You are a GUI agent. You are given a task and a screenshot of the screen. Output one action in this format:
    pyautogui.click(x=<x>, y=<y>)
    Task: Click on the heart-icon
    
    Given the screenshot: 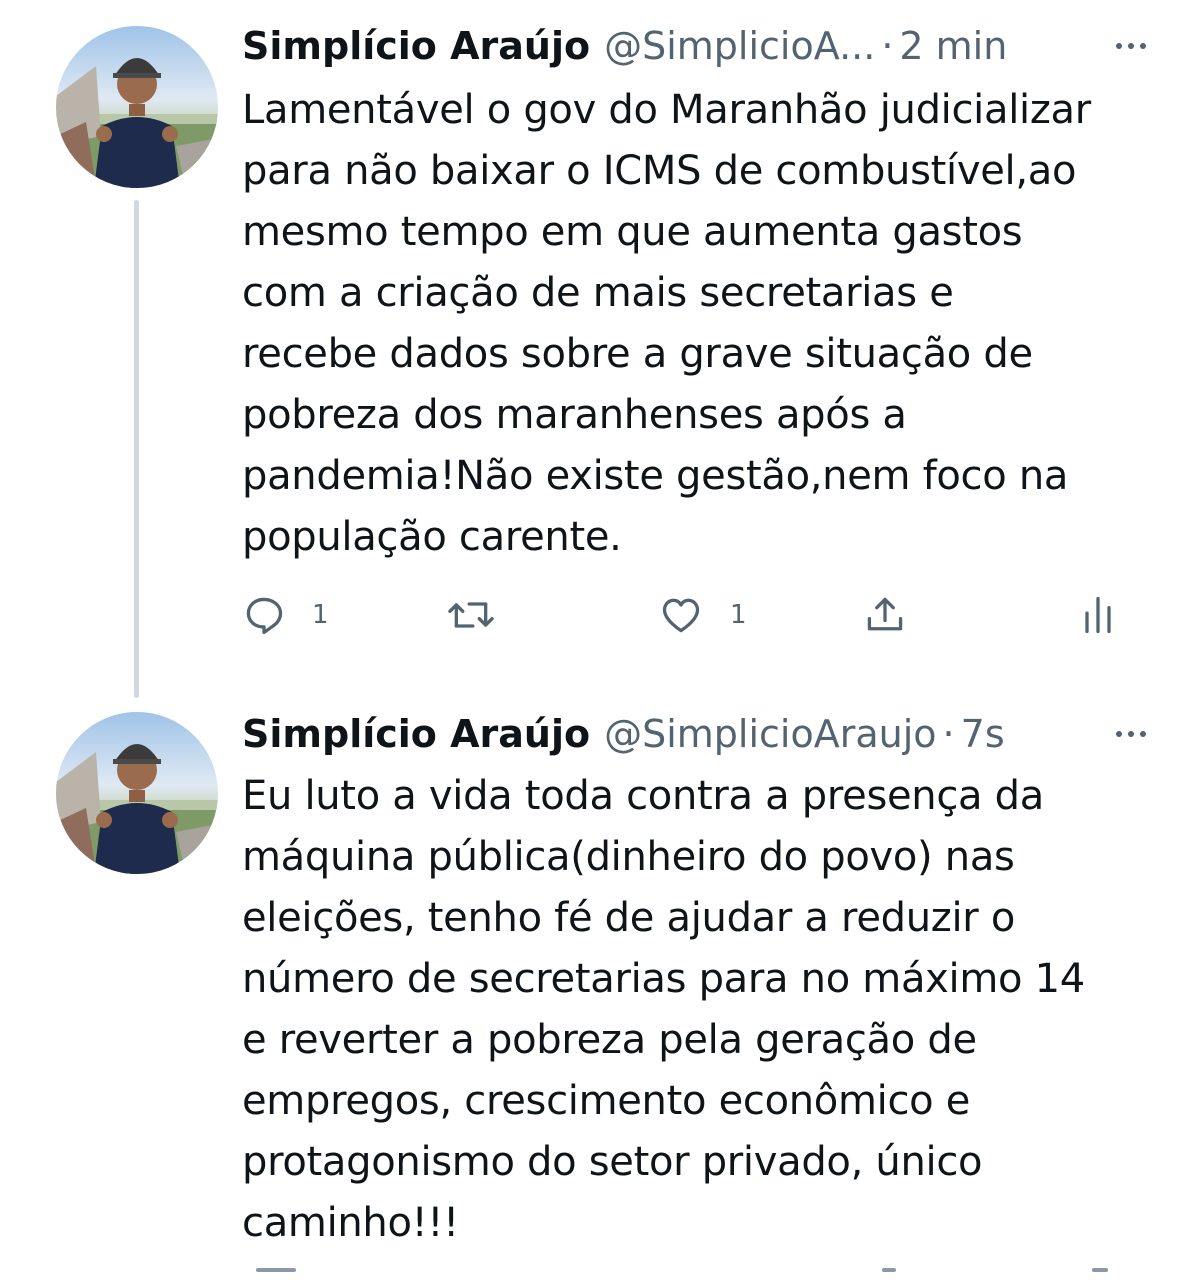 What is the action you would take?
    pyautogui.click(x=681, y=615)
    